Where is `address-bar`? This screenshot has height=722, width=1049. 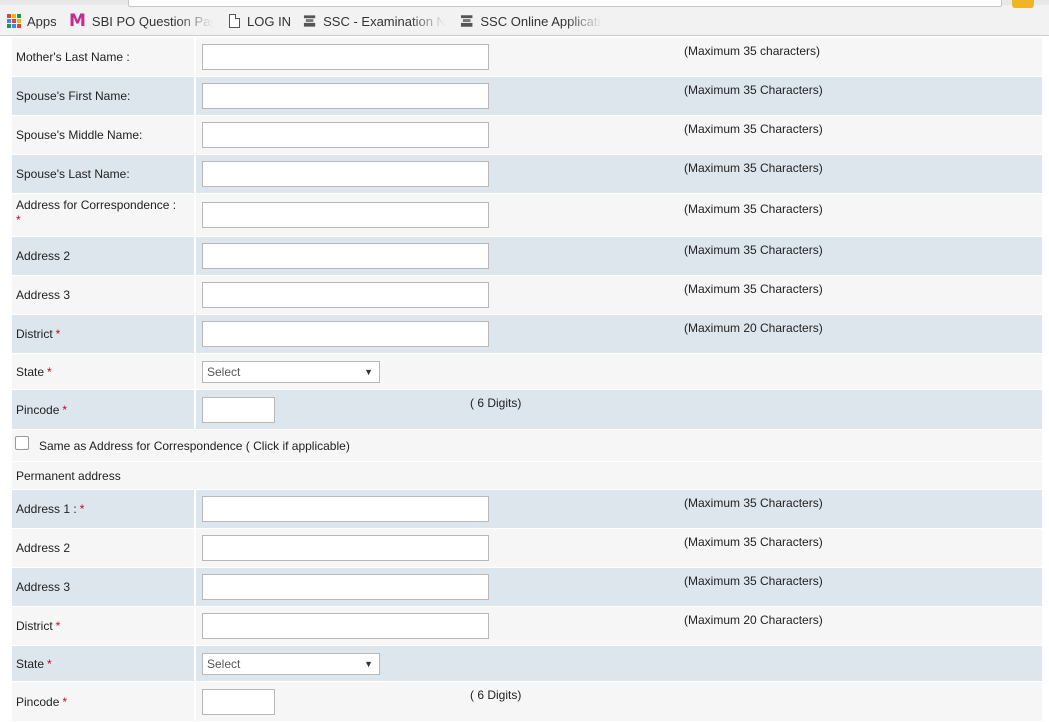 address-bar is located at coordinates (565, 3).